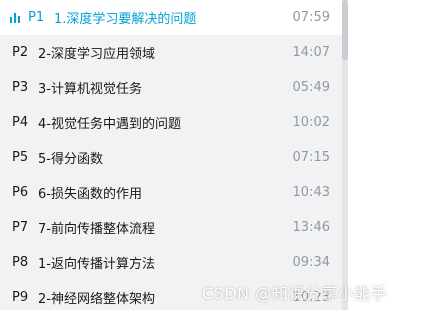 Image resolution: width=428 pixels, height=310 pixels. Describe the element at coordinates (171, 227) in the screenshot. I see `episode-item-p7: P7 7-前向传播整体流程 13:46` at that location.